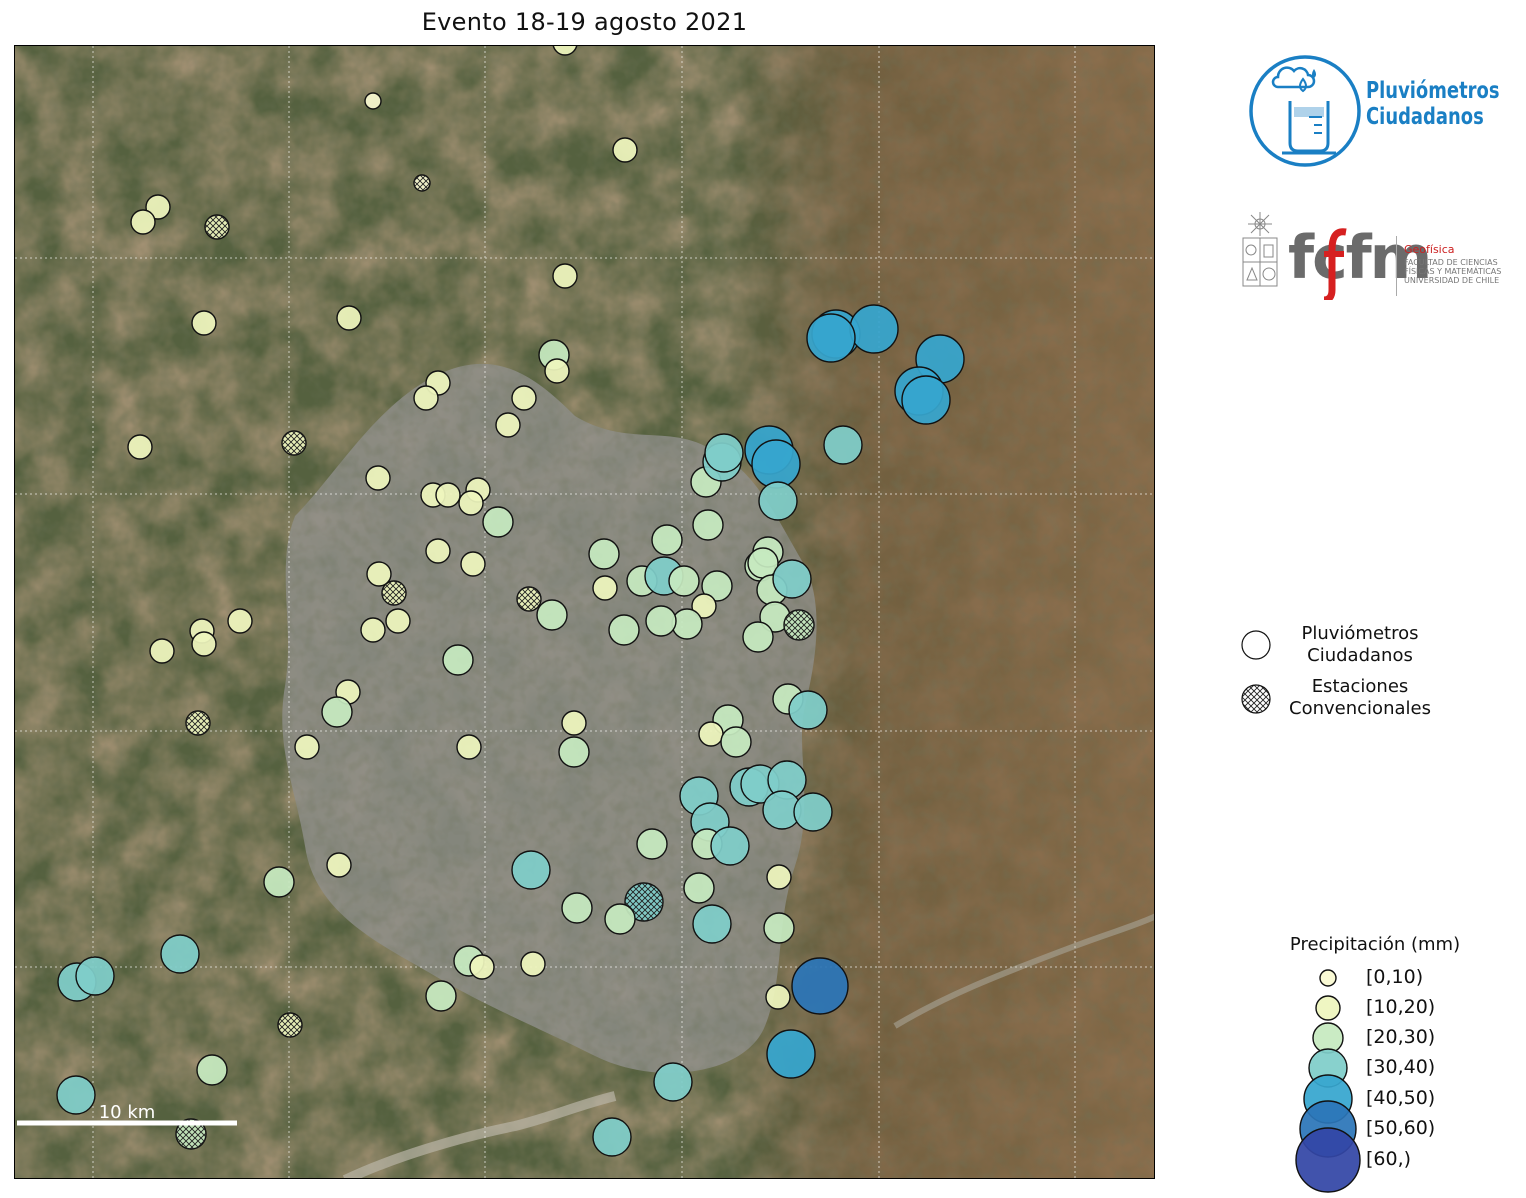  What do you see at coordinates (1401, 1098) in the screenshot?
I see `precipitation-legend-label: [40,50)` at bounding box center [1401, 1098].